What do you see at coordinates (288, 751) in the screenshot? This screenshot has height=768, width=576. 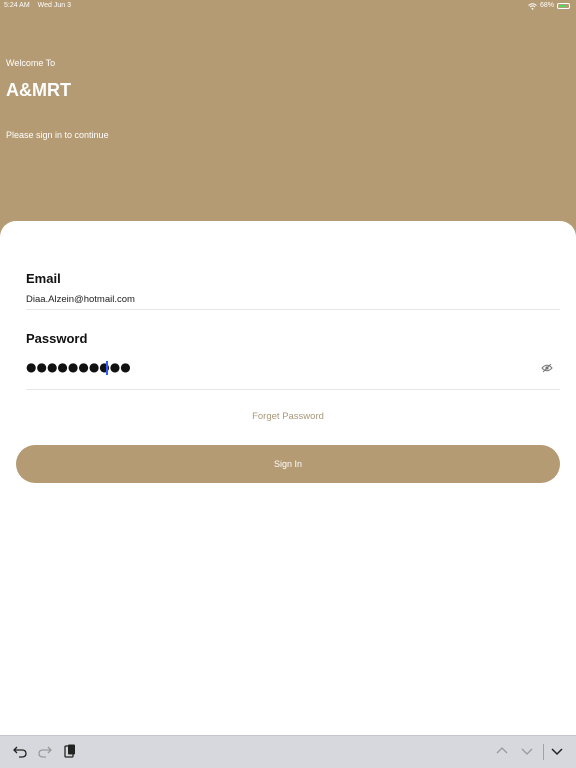 I see `keyboard-shortcut-bar` at bounding box center [288, 751].